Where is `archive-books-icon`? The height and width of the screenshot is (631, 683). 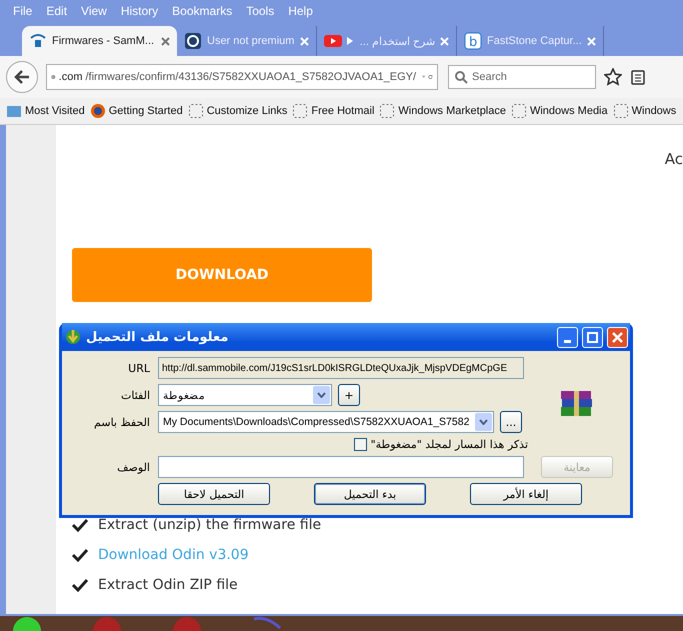 archive-books-icon is located at coordinates (577, 404).